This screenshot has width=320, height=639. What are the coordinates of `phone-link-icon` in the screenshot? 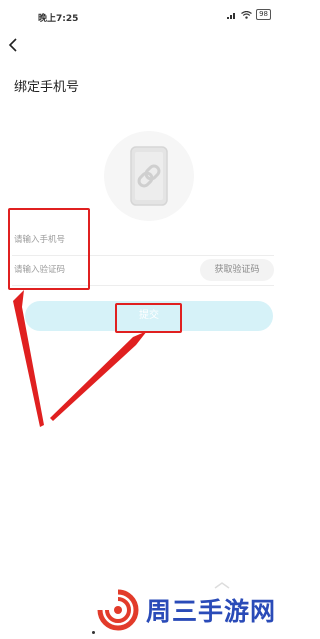 It's located at (149, 176).